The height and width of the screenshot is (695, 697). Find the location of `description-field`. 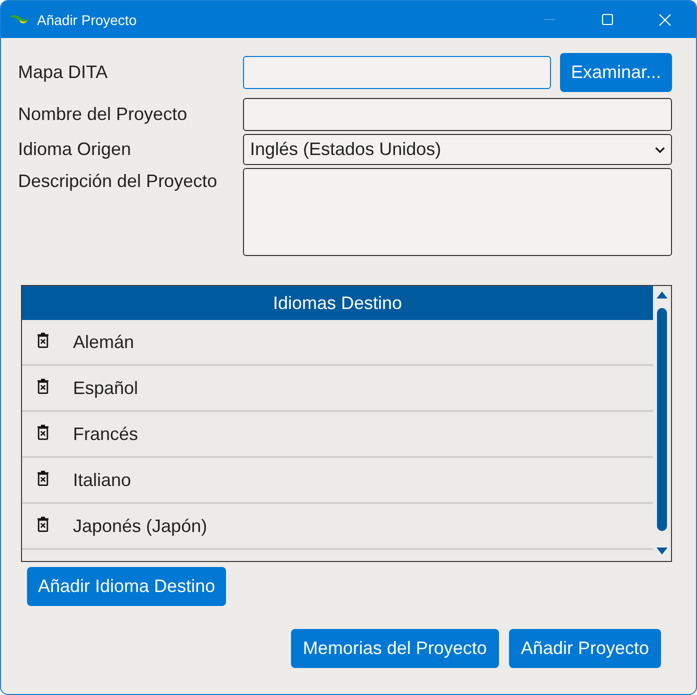

description-field is located at coordinates (457, 212).